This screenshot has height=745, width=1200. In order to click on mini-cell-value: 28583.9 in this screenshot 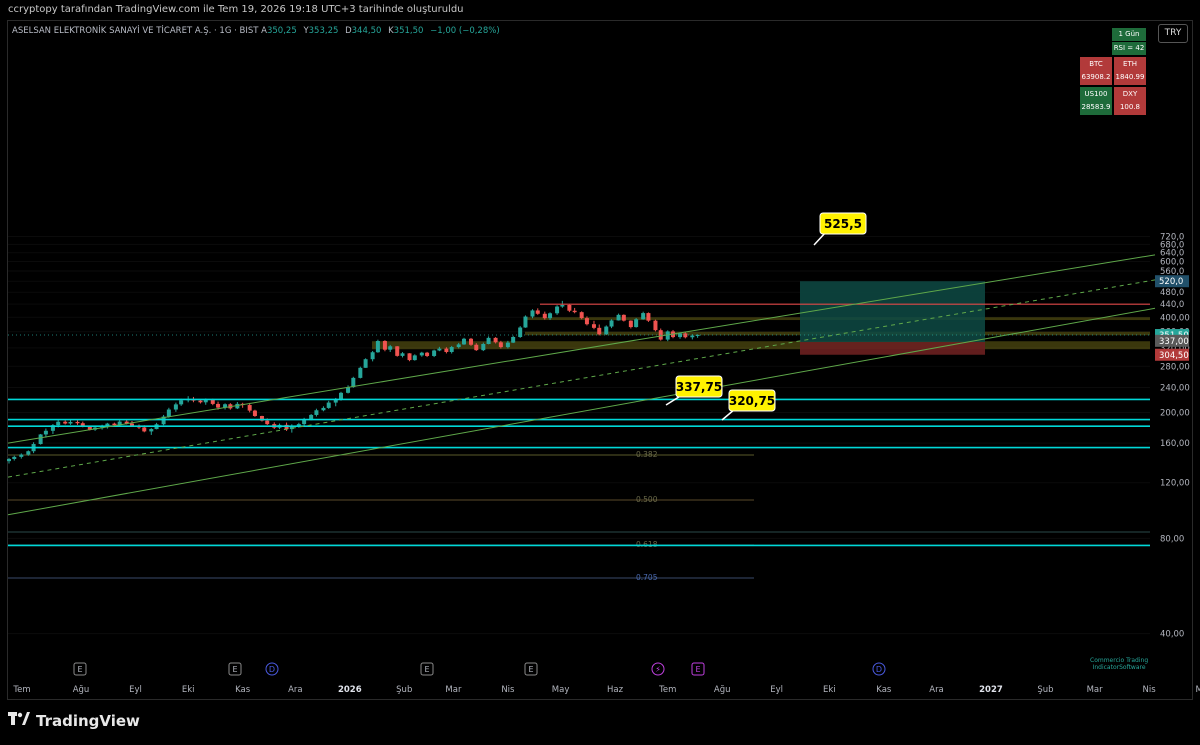, I will do `click(1096, 107)`.